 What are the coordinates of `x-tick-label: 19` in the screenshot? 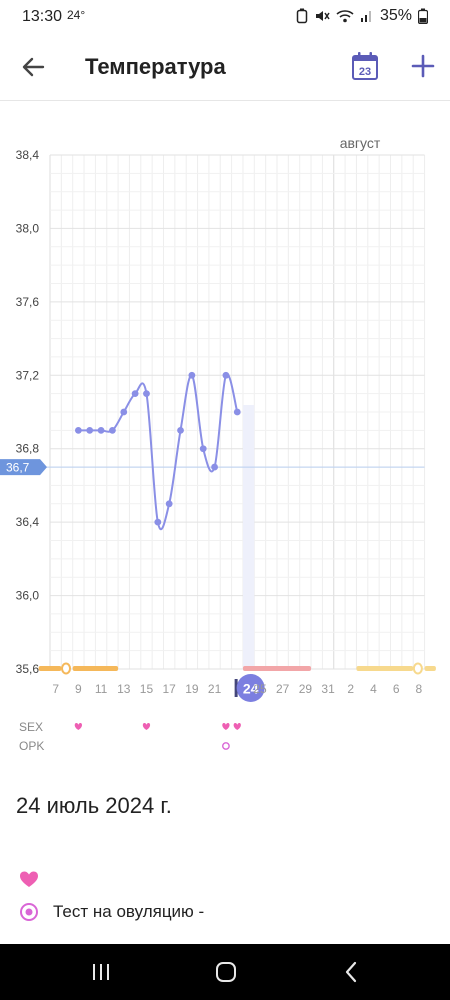 It's located at (192, 689).